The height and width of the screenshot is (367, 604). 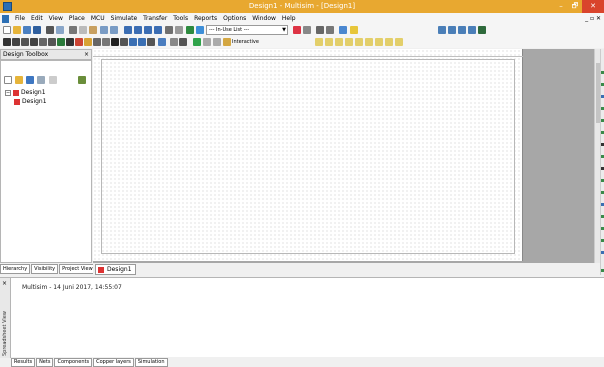 What do you see at coordinates (53, 80) in the screenshot?
I see `delete-icon` at bounding box center [53, 80].